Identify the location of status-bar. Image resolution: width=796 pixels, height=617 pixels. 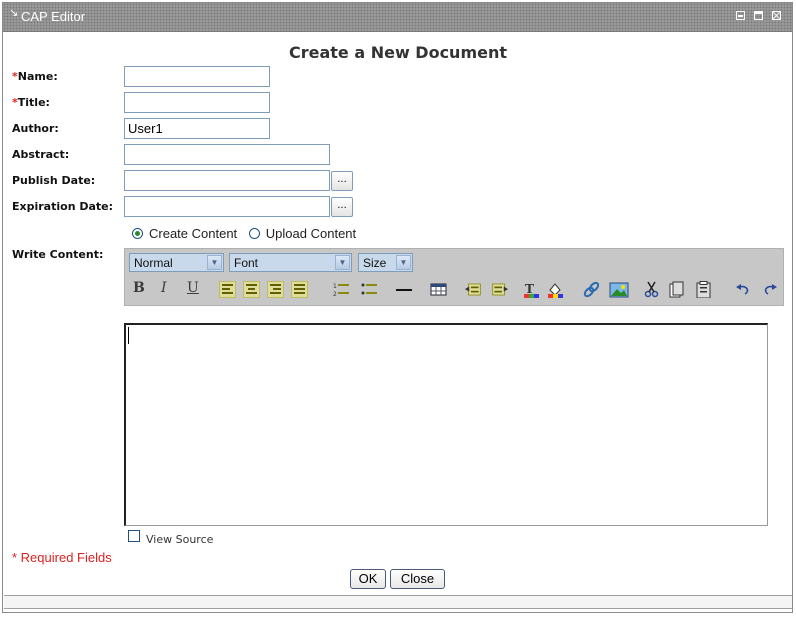
(398, 602).